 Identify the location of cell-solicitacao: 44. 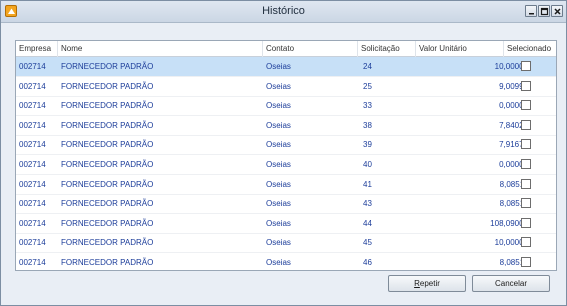
(367, 223).